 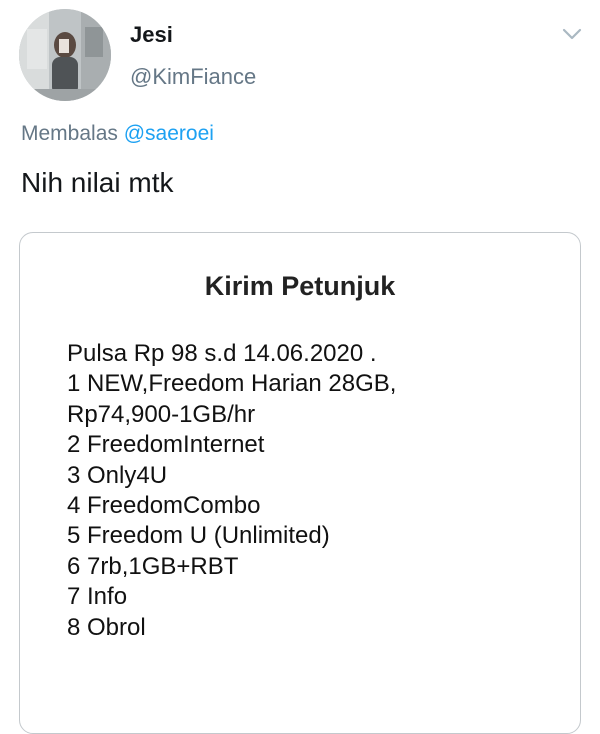 What do you see at coordinates (69, 133) in the screenshot?
I see `reply-prefix: Membalas` at bounding box center [69, 133].